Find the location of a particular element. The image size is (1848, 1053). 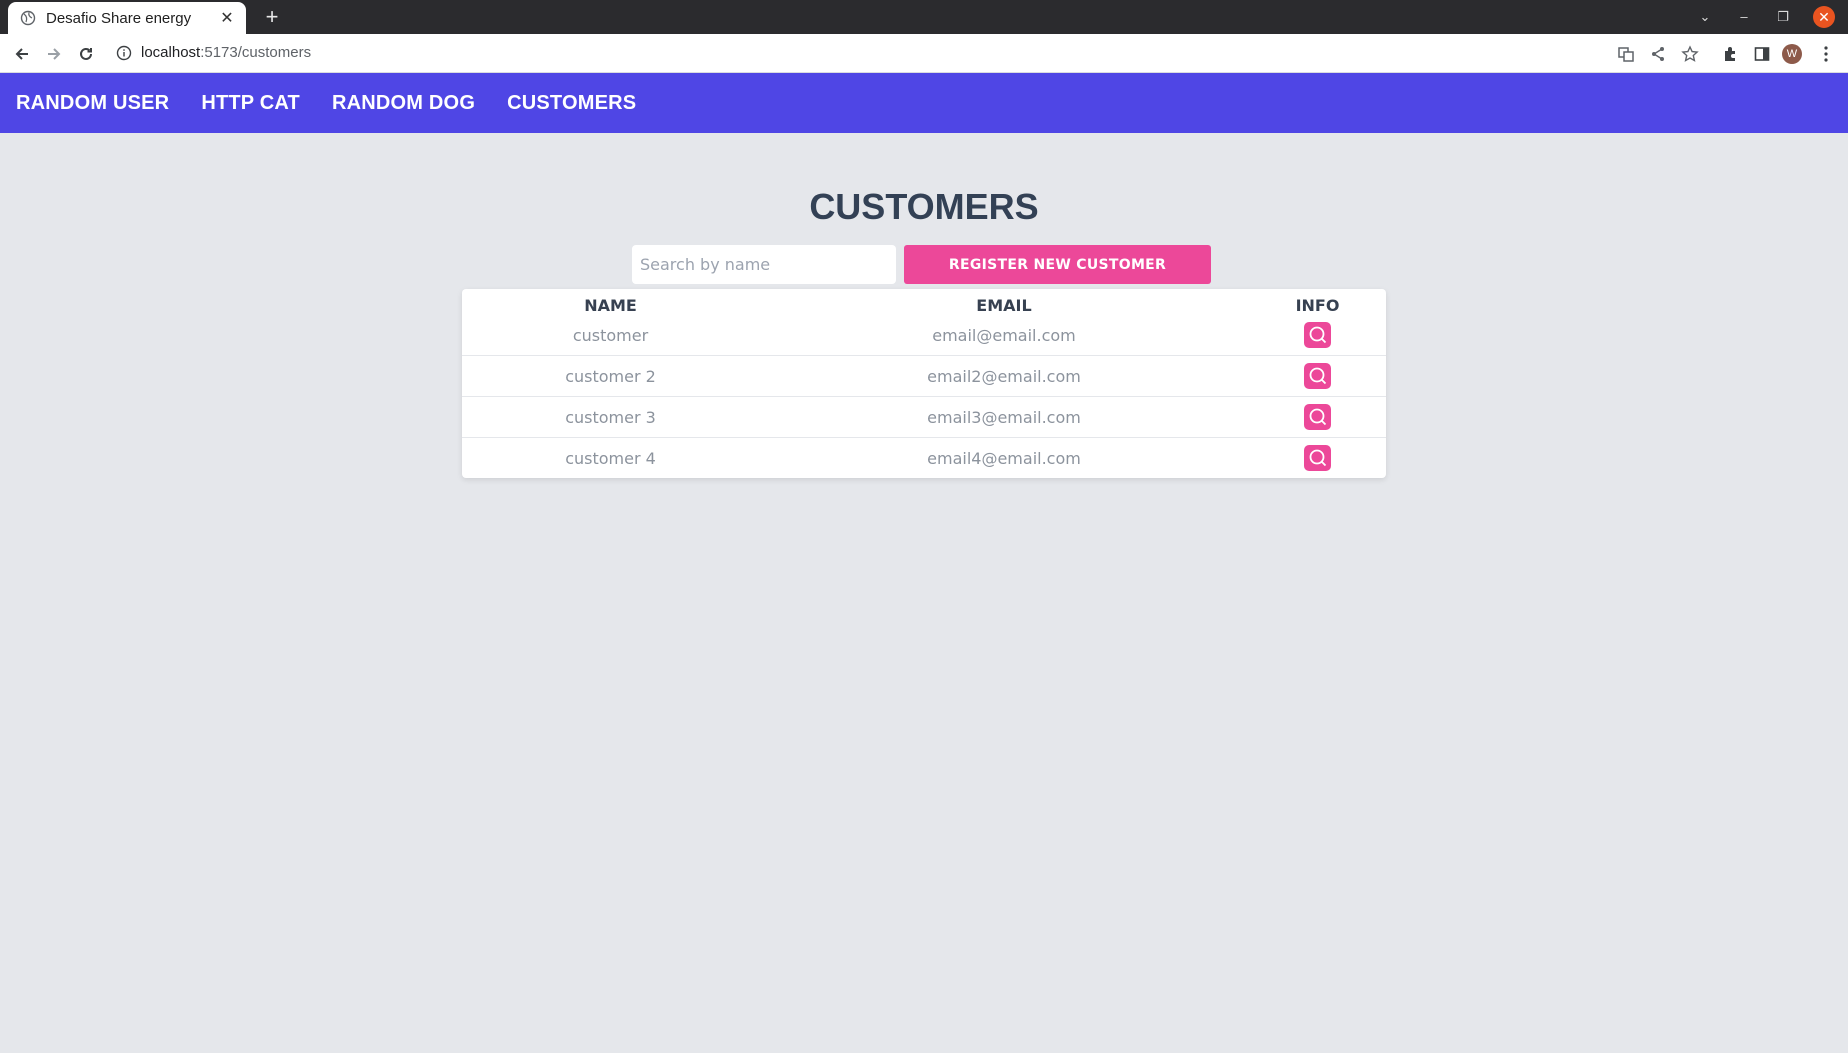

customer-email: email4@email.com is located at coordinates (1004, 457).